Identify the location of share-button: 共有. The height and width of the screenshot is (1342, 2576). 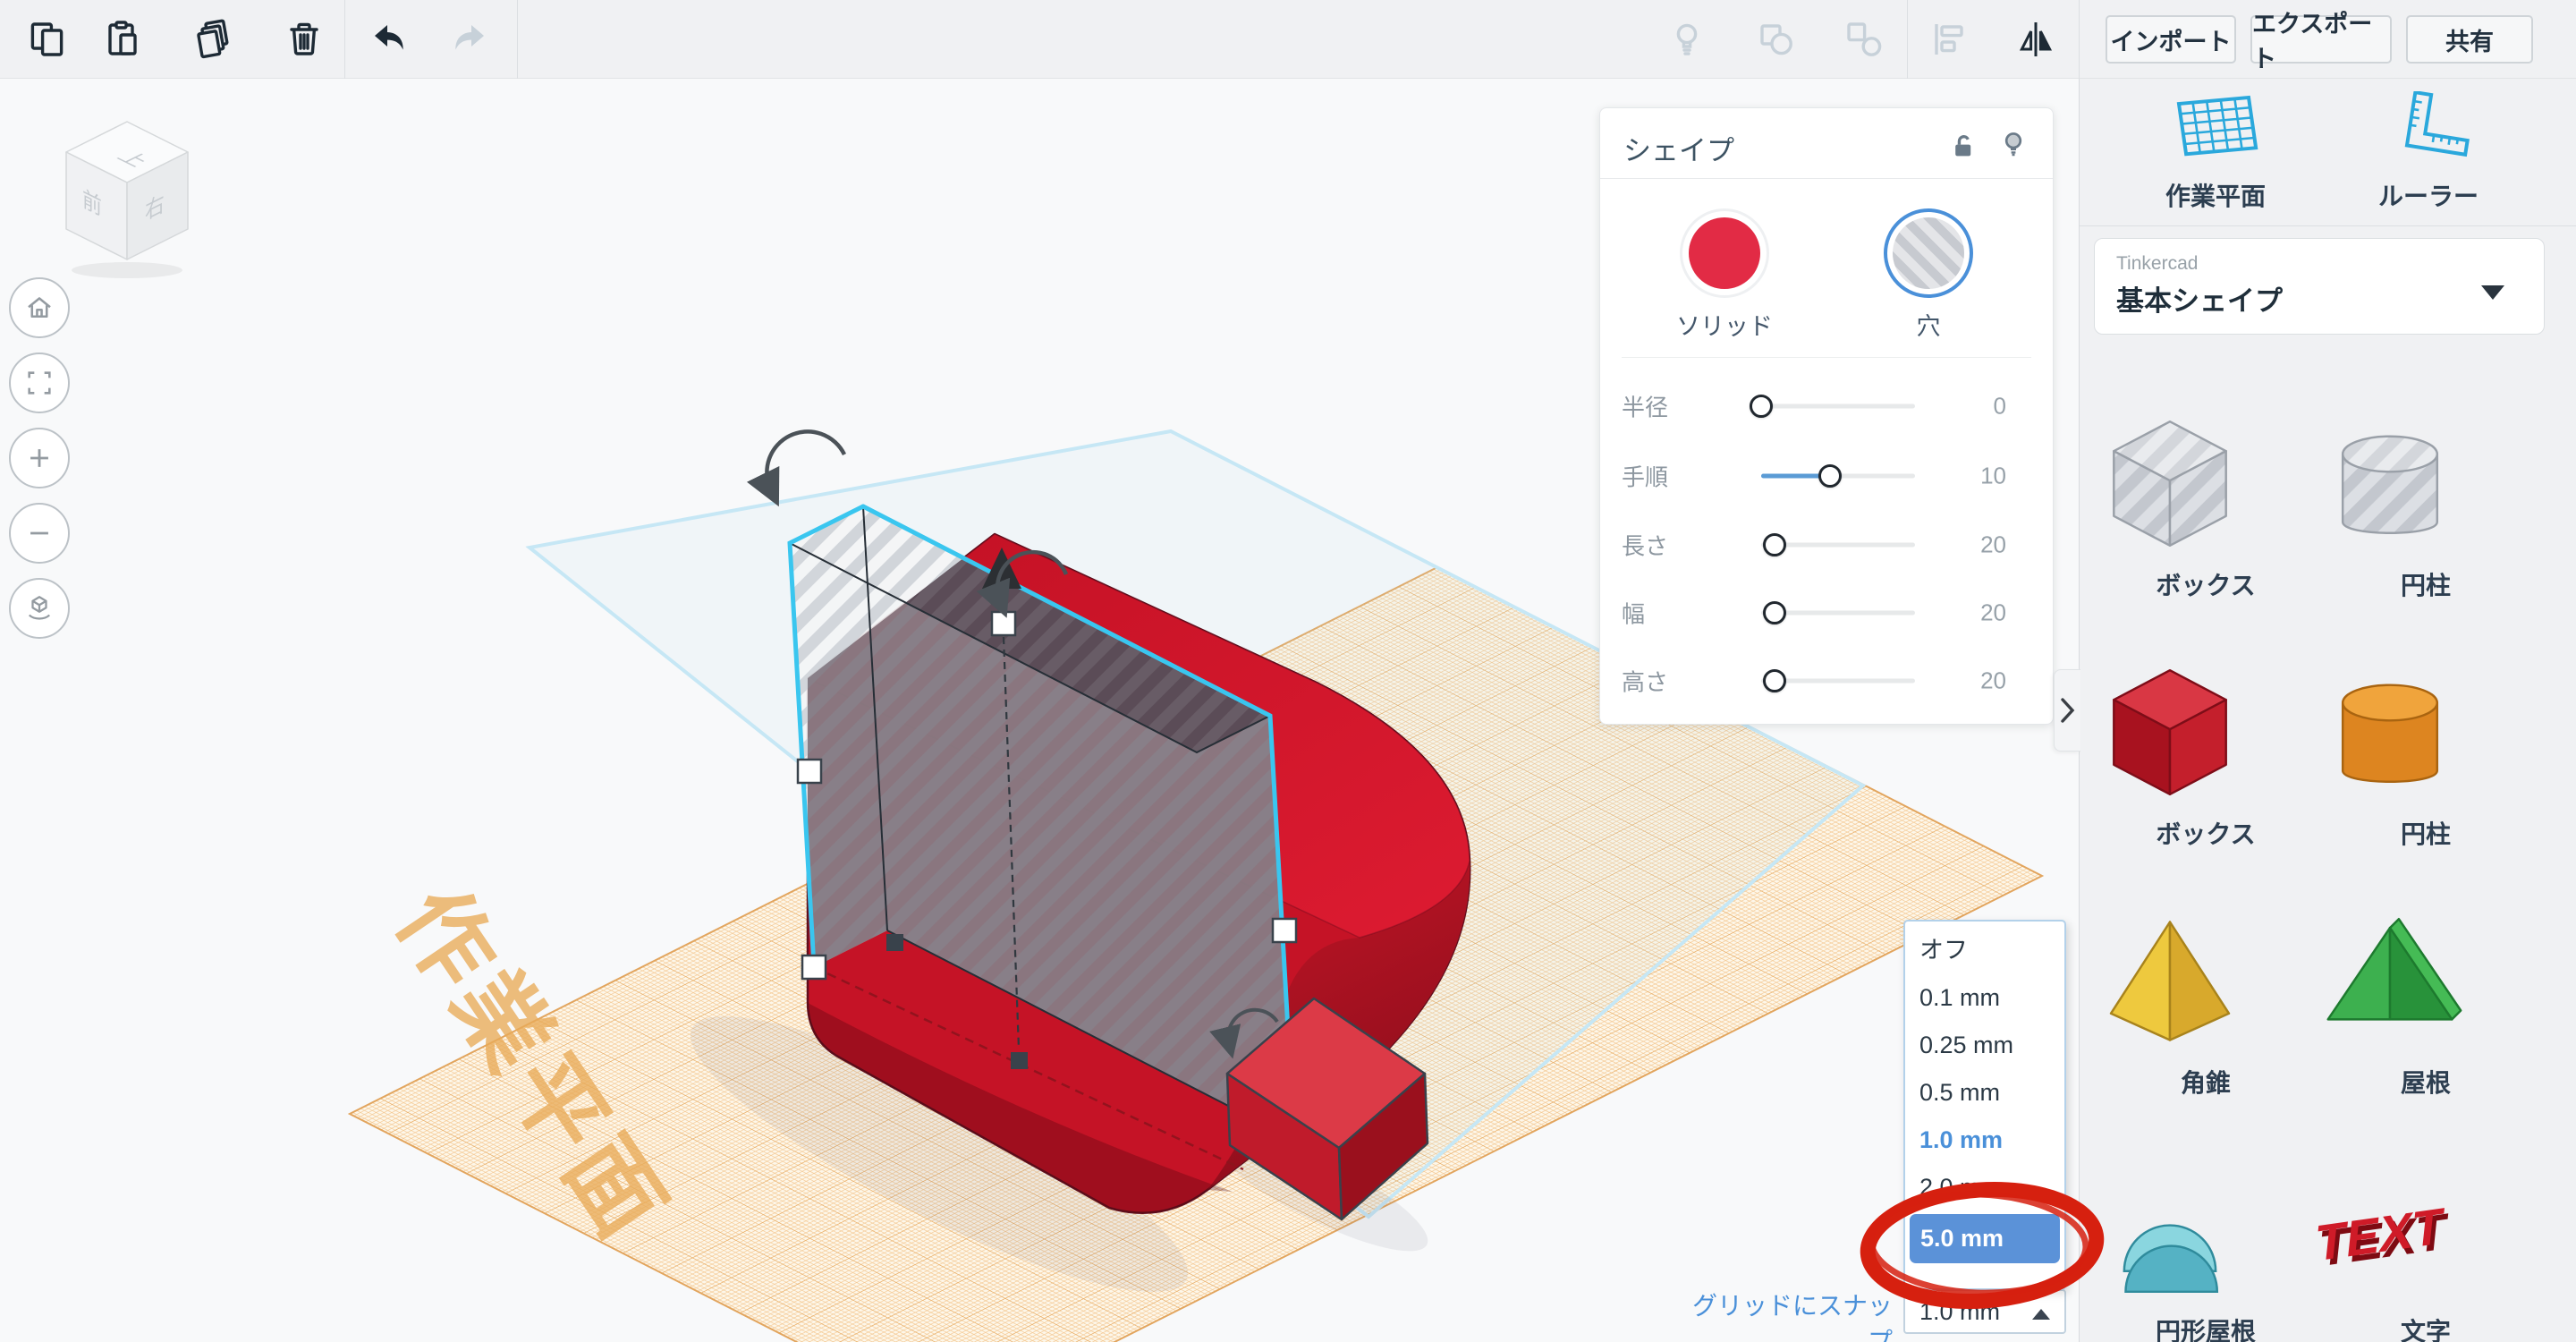
(2469, 39).